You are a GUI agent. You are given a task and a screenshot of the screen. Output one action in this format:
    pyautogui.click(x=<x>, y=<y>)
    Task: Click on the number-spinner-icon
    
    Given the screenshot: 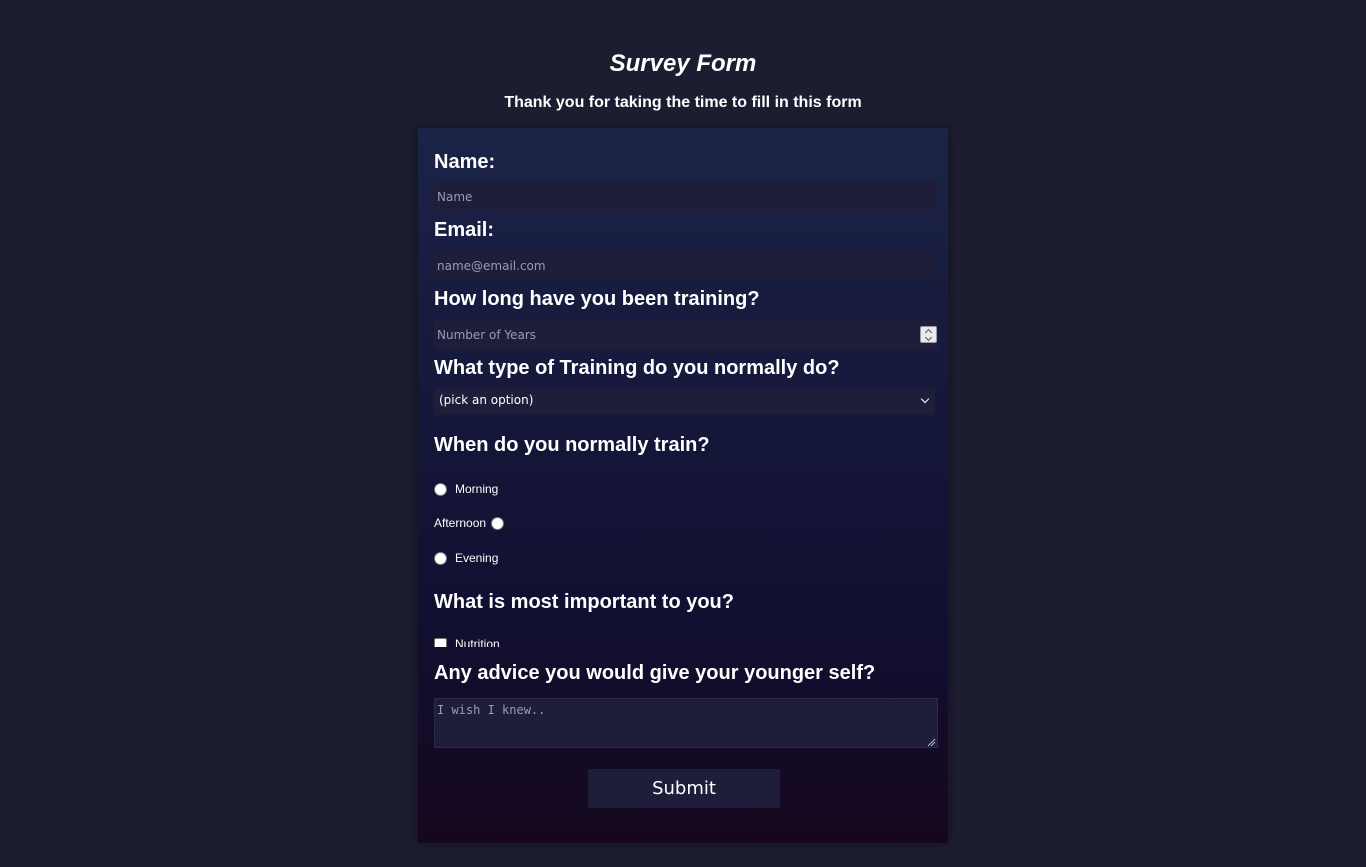 What is the action you would take?
    pyautogui.click(x=928, y=334)
    